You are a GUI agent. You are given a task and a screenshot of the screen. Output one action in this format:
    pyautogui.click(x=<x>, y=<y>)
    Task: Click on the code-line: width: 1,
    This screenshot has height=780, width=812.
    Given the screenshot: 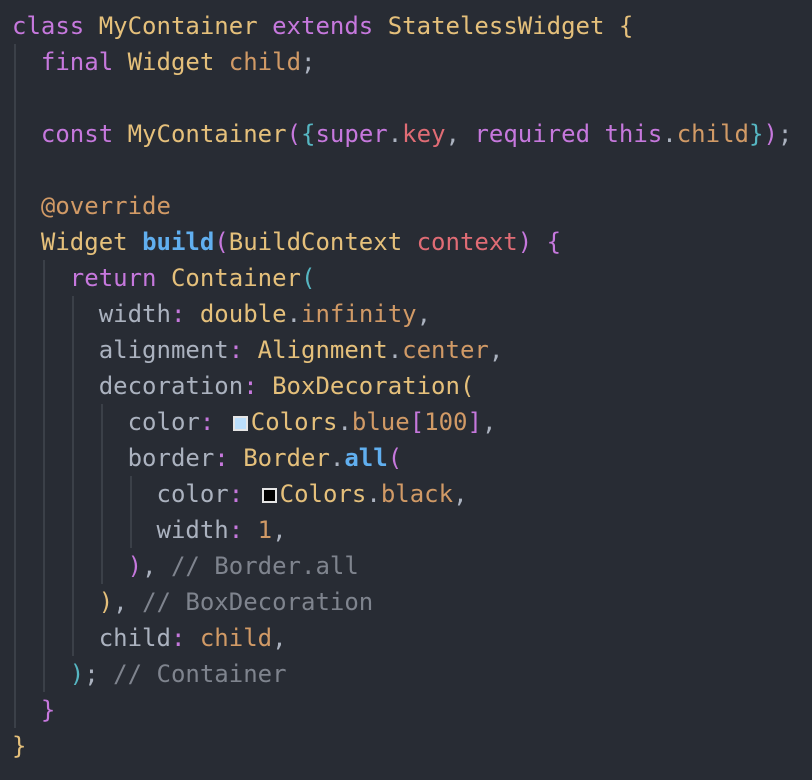 What is the action you would take?
    pyautogui.click(x=402, y=530)
    